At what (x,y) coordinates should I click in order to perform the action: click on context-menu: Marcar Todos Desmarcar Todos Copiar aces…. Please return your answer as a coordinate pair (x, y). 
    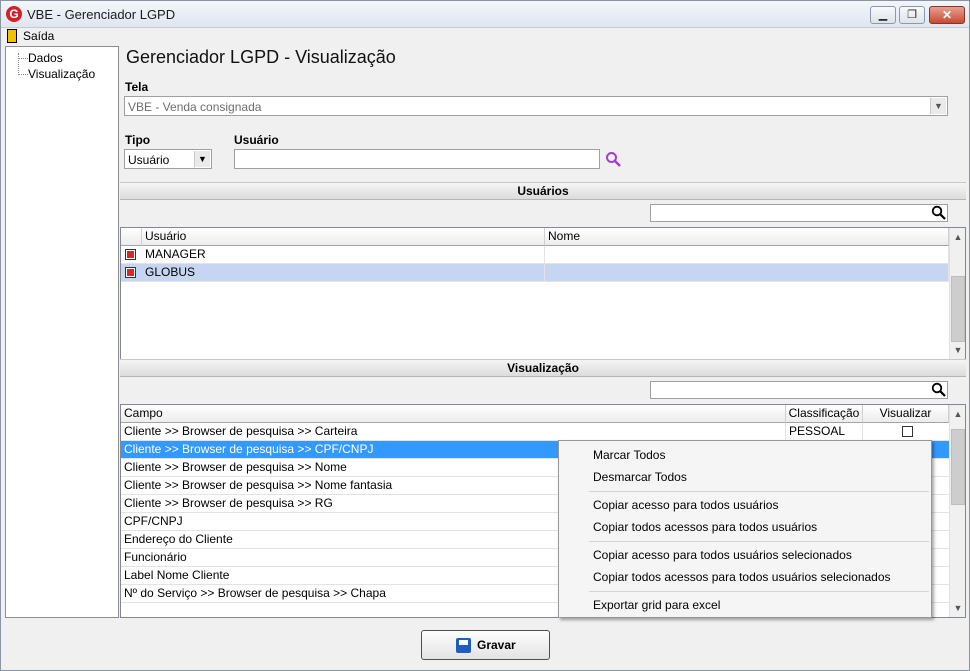
    Looking at the image, I should click on (745, 529).